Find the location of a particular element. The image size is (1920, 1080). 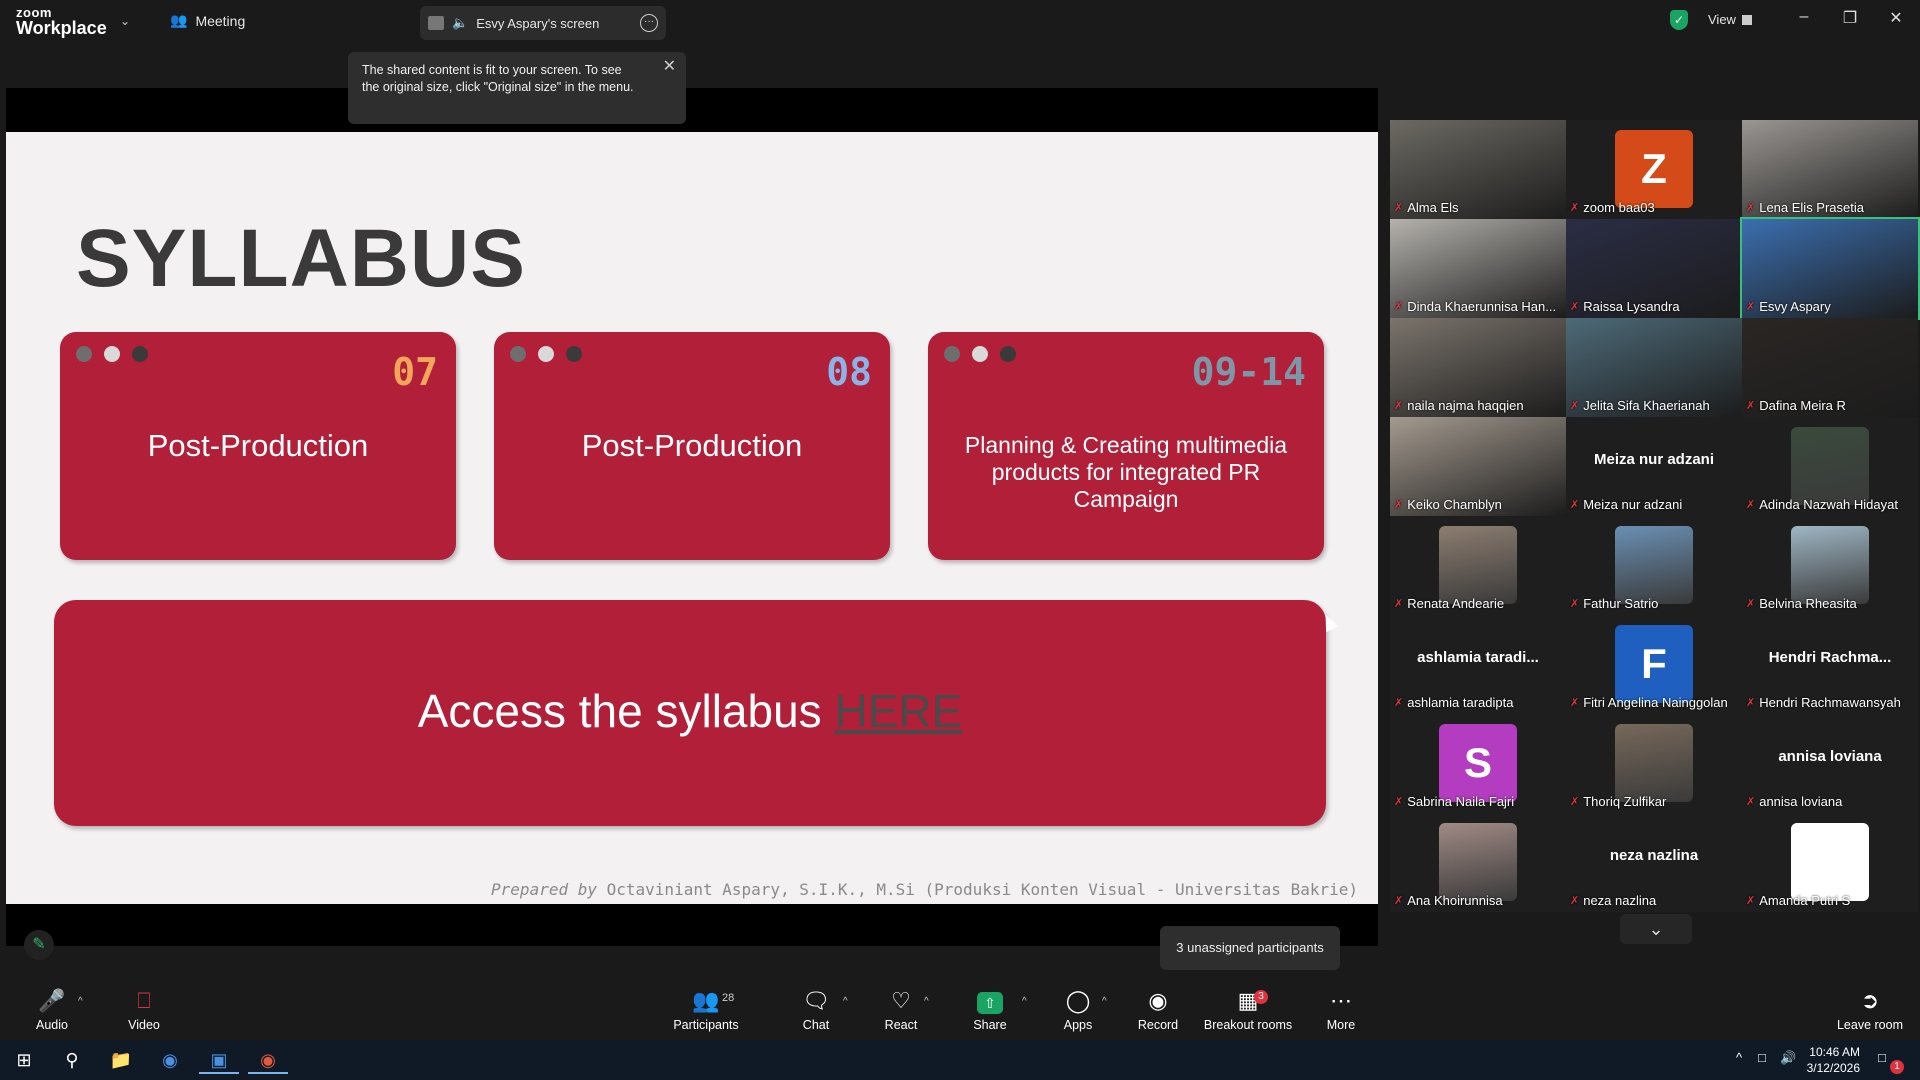

react-button: ♡ React is located at coordinates (901, 1010).